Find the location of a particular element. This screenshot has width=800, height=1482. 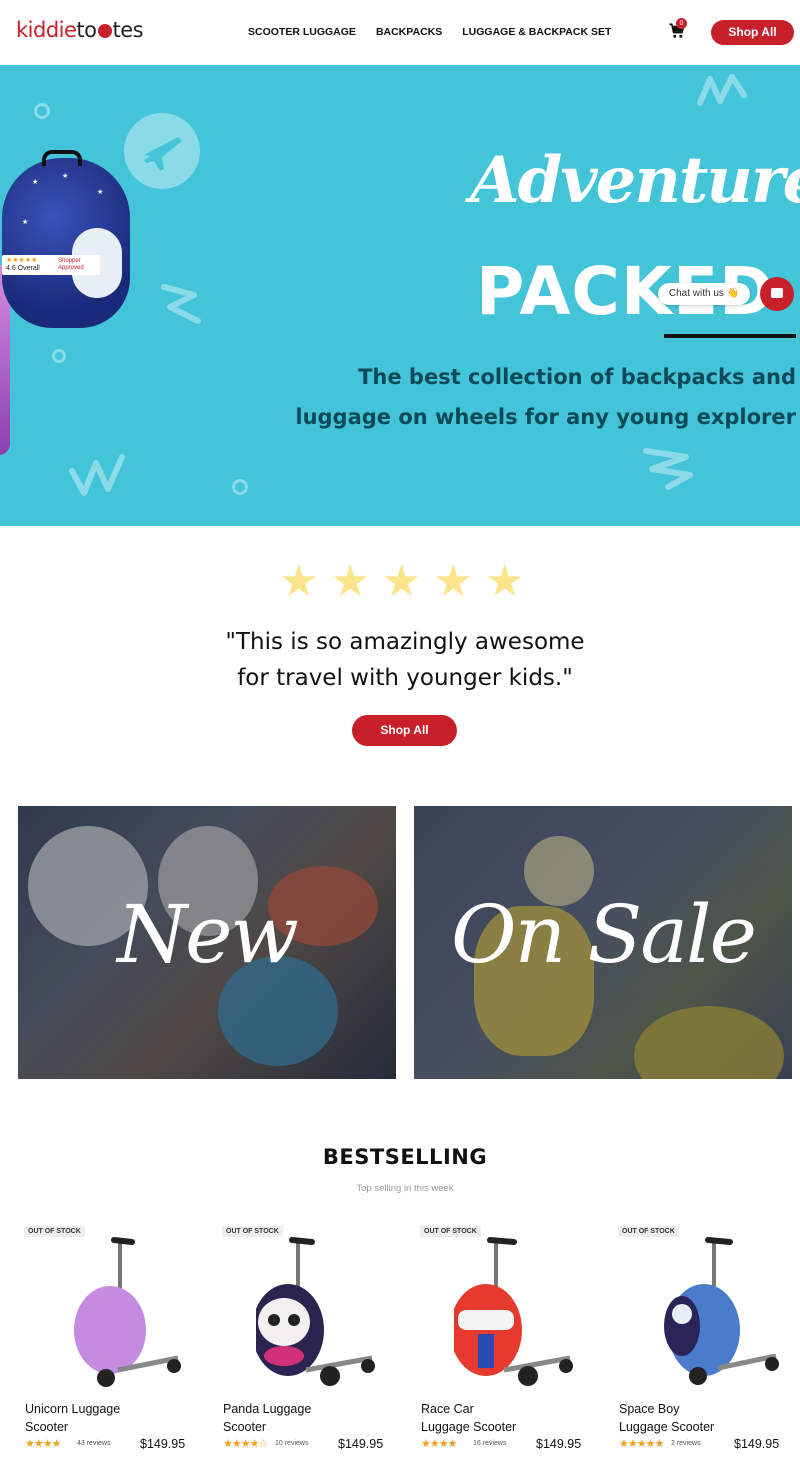

promo-tile-on-sale: On Sale is located at coordinates (603, 942).